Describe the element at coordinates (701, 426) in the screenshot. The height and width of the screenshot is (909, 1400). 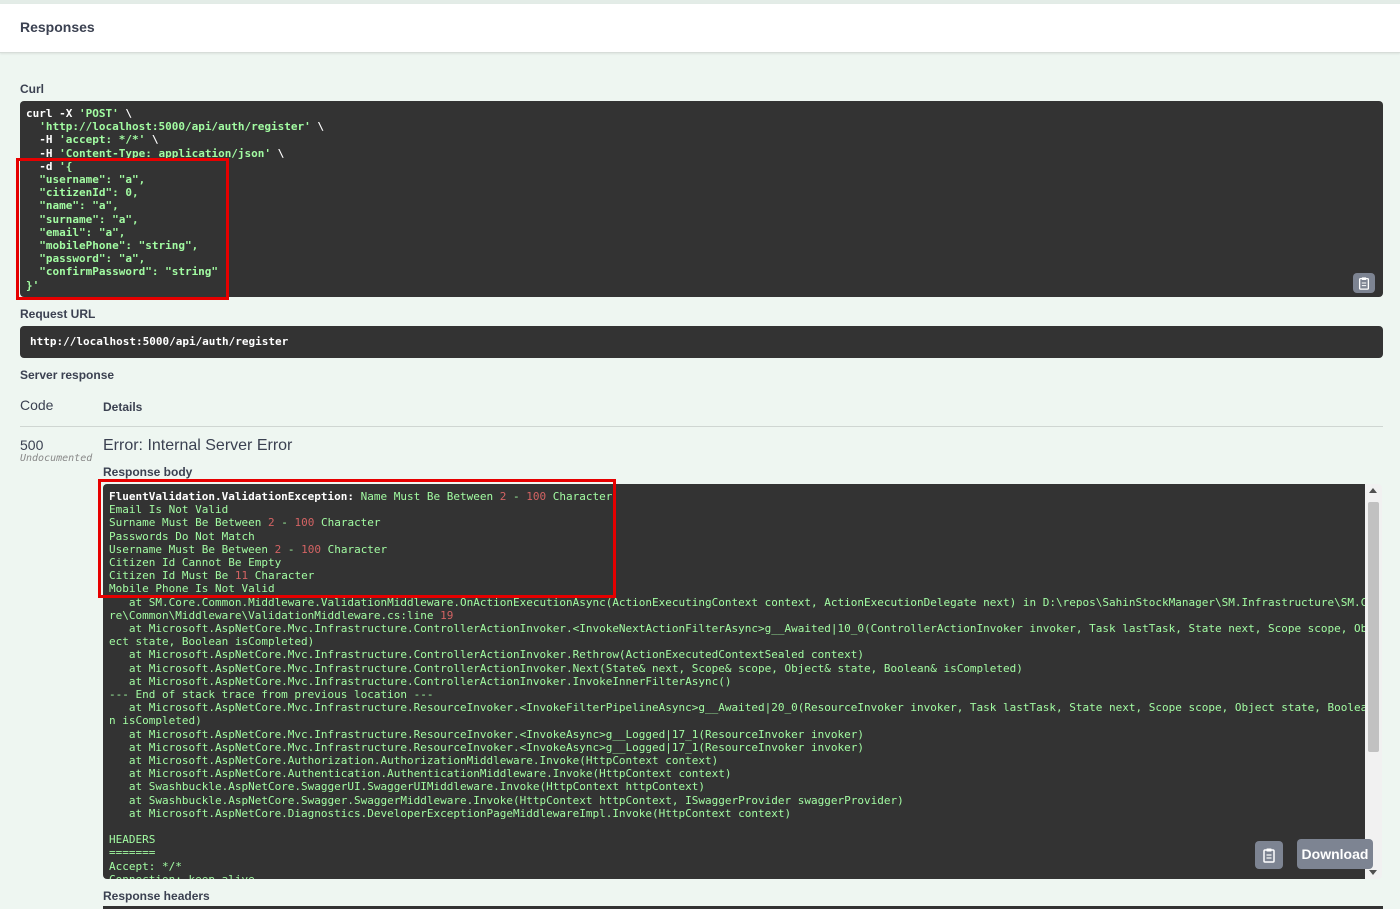
I see `table-divider` at that location.